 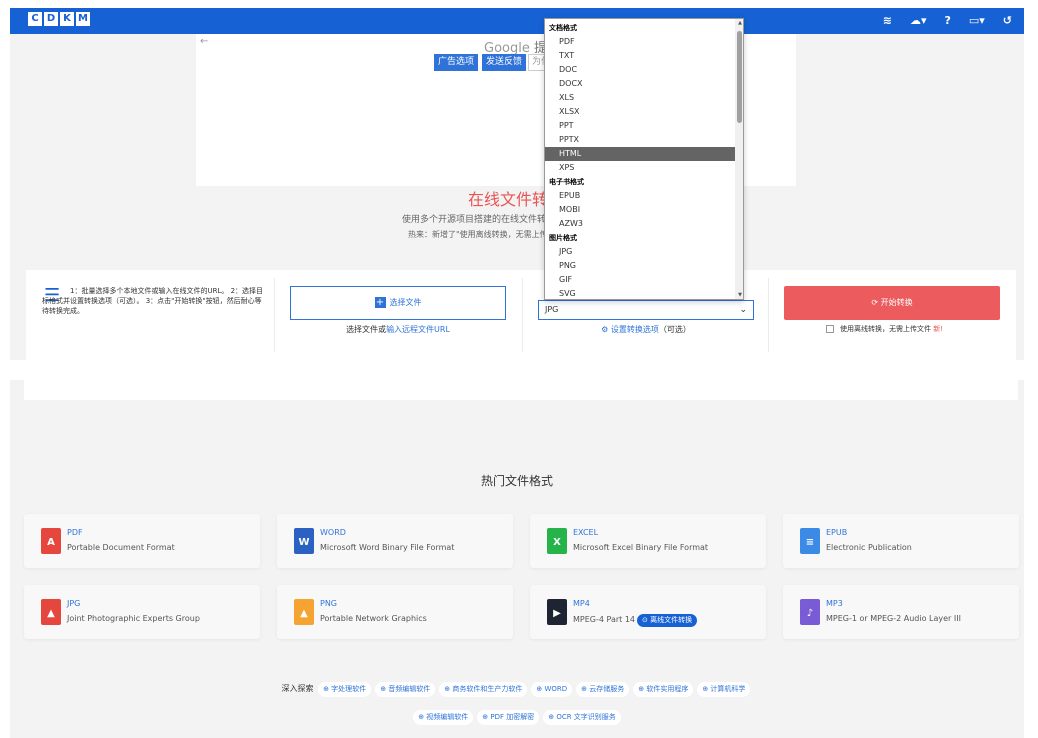 What do you see at coordinates (739, 159) in the screenshot?
I see `dropdown-scrollbar: ▲ ▼` at bounding box center [739, 159].